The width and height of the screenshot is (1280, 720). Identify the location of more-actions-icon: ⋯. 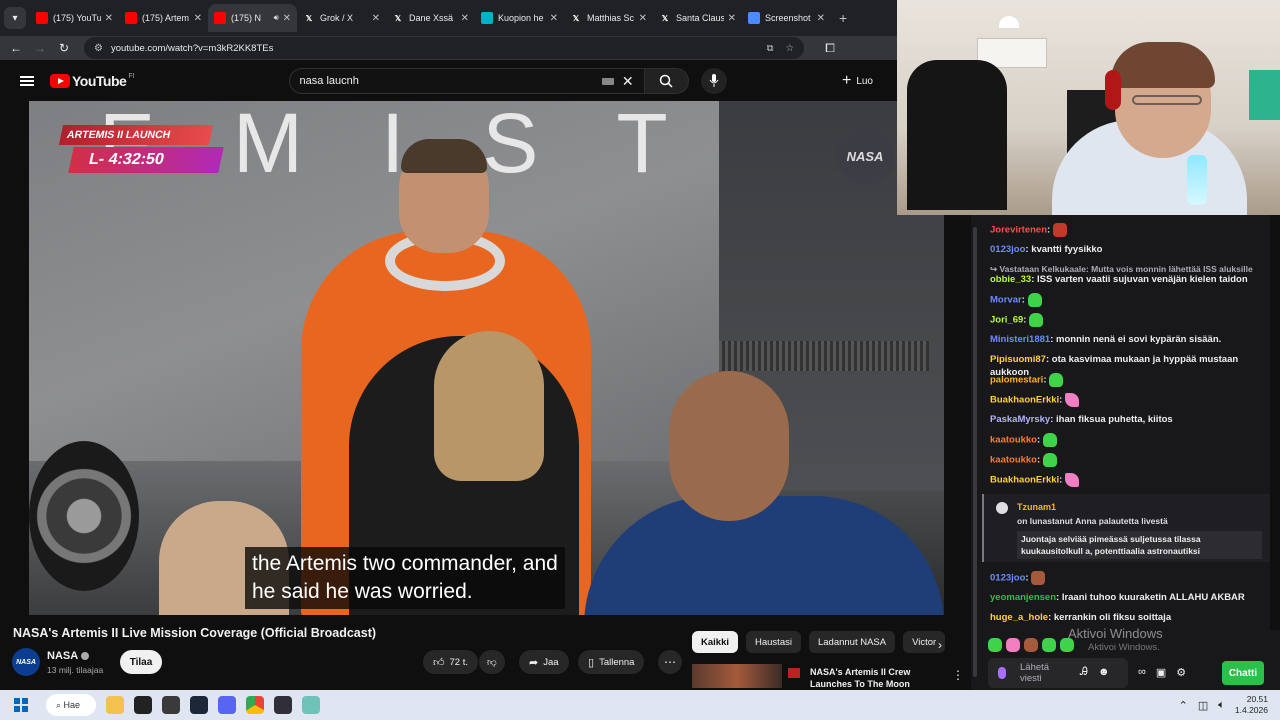
(670, 662).